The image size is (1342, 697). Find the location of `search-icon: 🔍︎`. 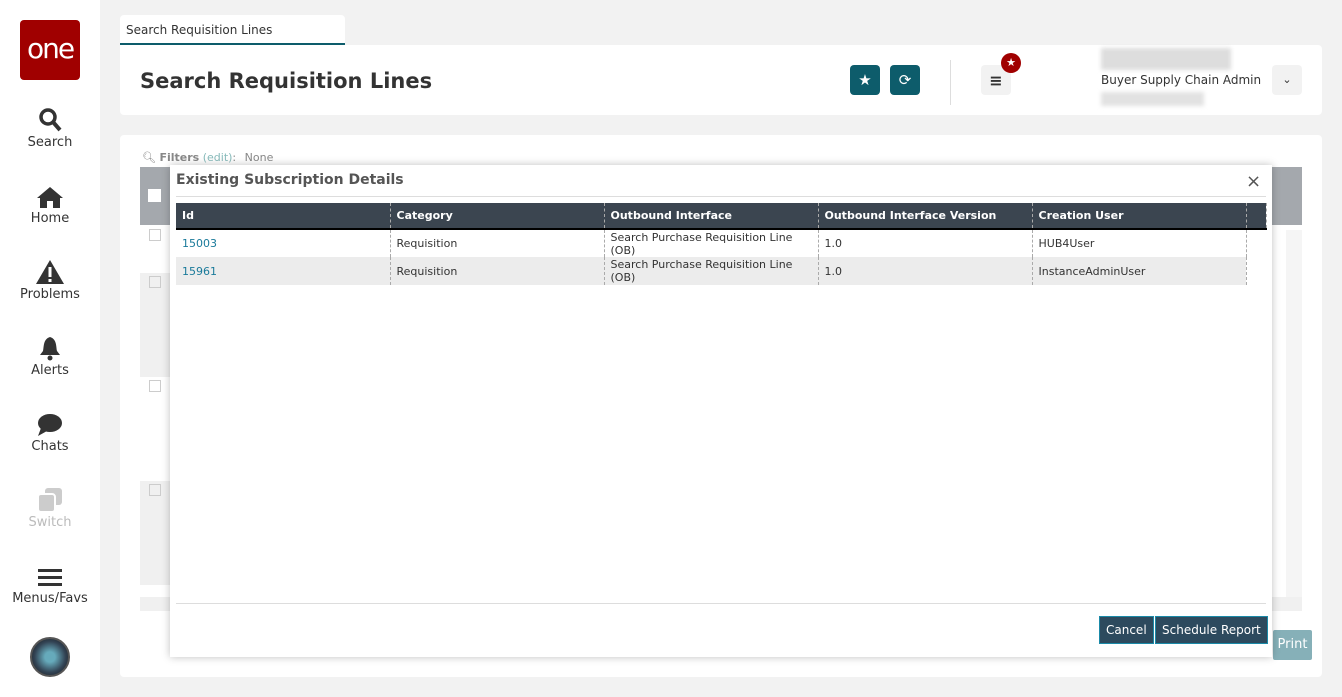

search-icon: 🔍︎ is located at coordinates (149, 157).